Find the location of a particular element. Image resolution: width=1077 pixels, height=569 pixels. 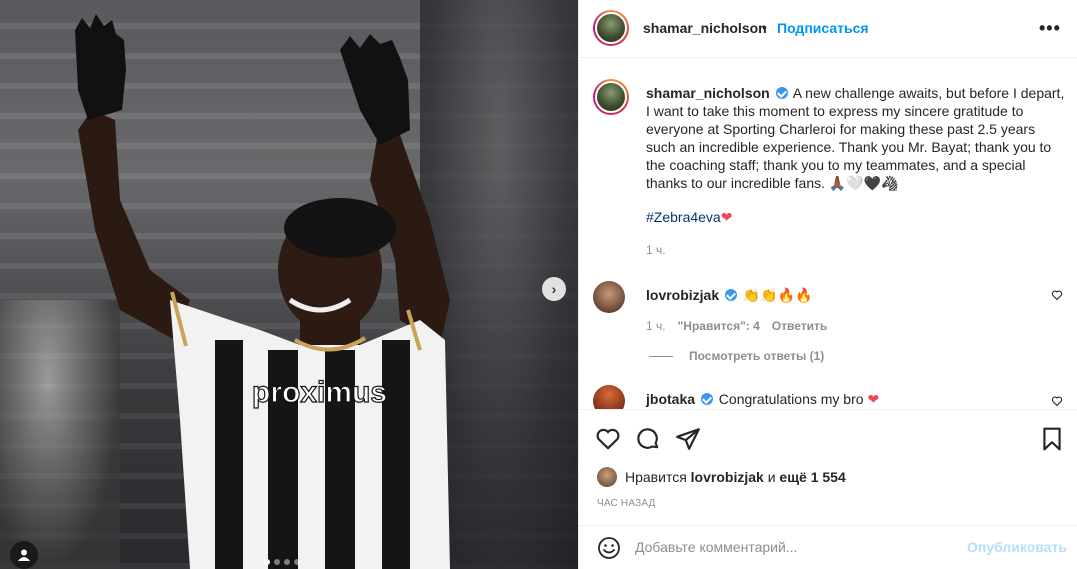

comment-time: 1 ч. is located at coordinates (656, 326).